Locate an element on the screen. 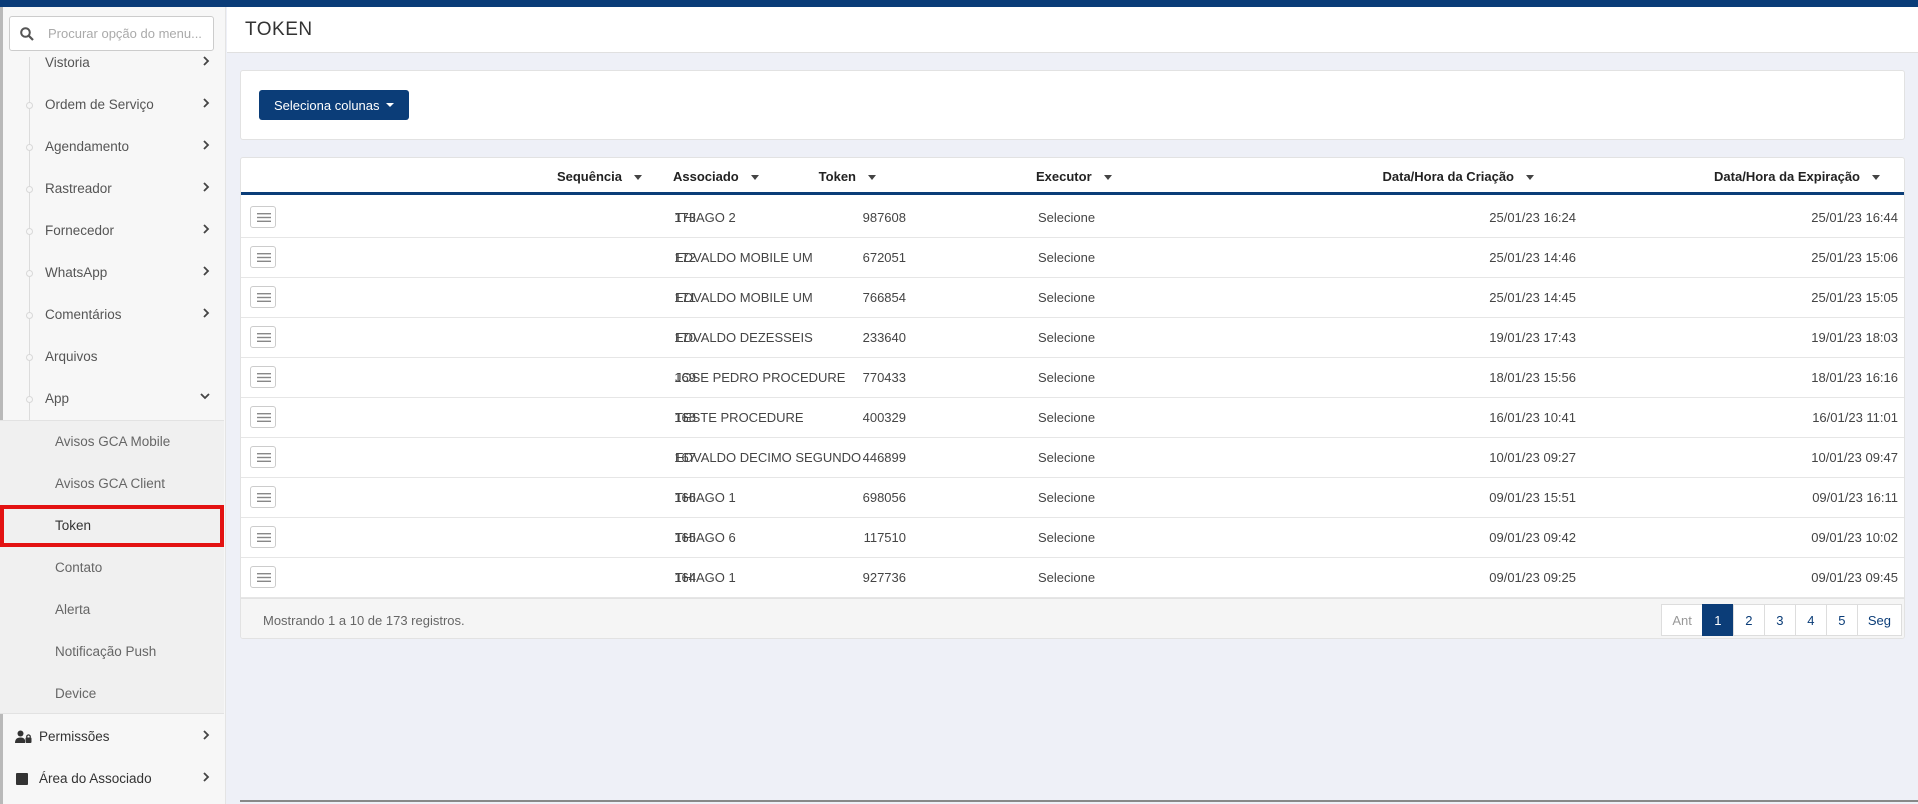 This screenshot has width=1918, height=804. column-header-token: Token is located at coordinates (847, 176).